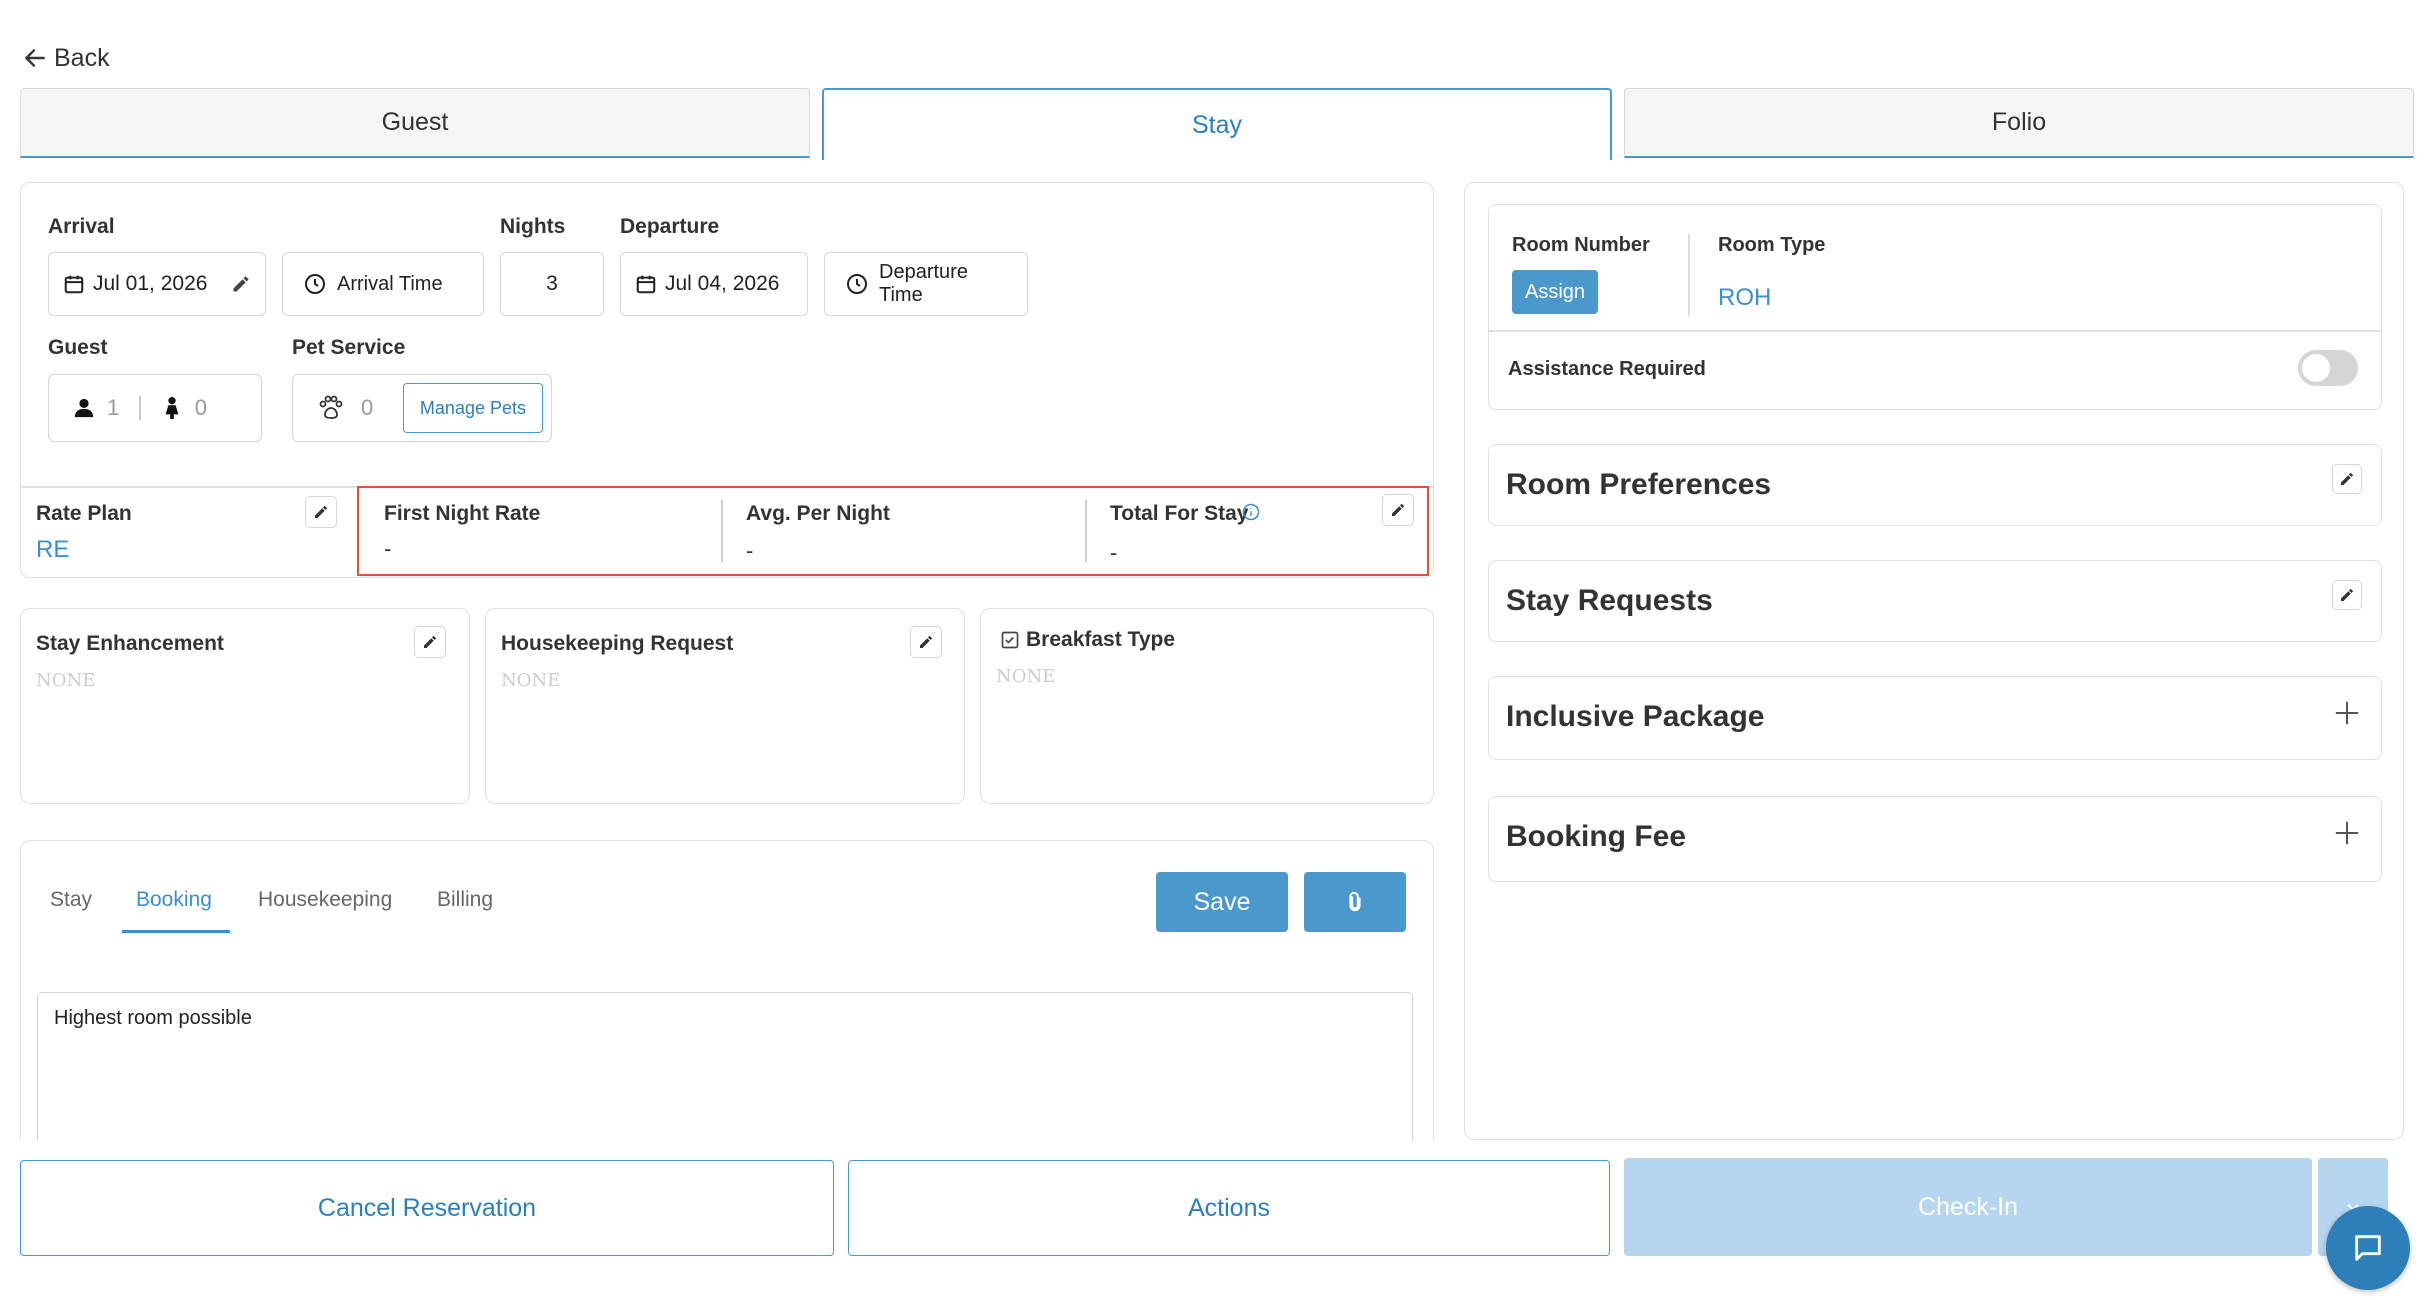 This screenshot has height=1300, width=2428. Describe the element at coordinates (130, 643) in the screenshot. I see `stay-enhancement-label: Stay Enhancement` at that location.